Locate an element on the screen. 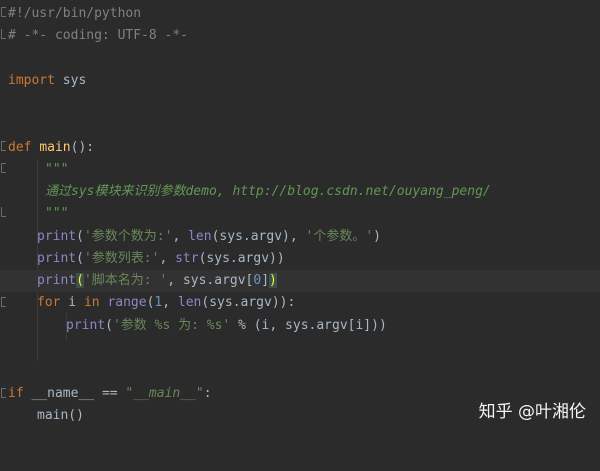 The width and height of the screenshot is (600, 471). dunder-name: __name__ is located at coordinates (62, 393).